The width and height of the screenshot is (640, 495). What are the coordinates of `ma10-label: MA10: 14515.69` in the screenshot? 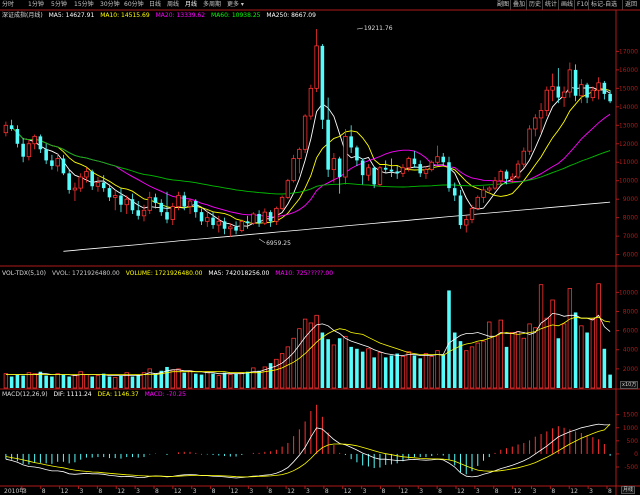 It's located at (125, 15).